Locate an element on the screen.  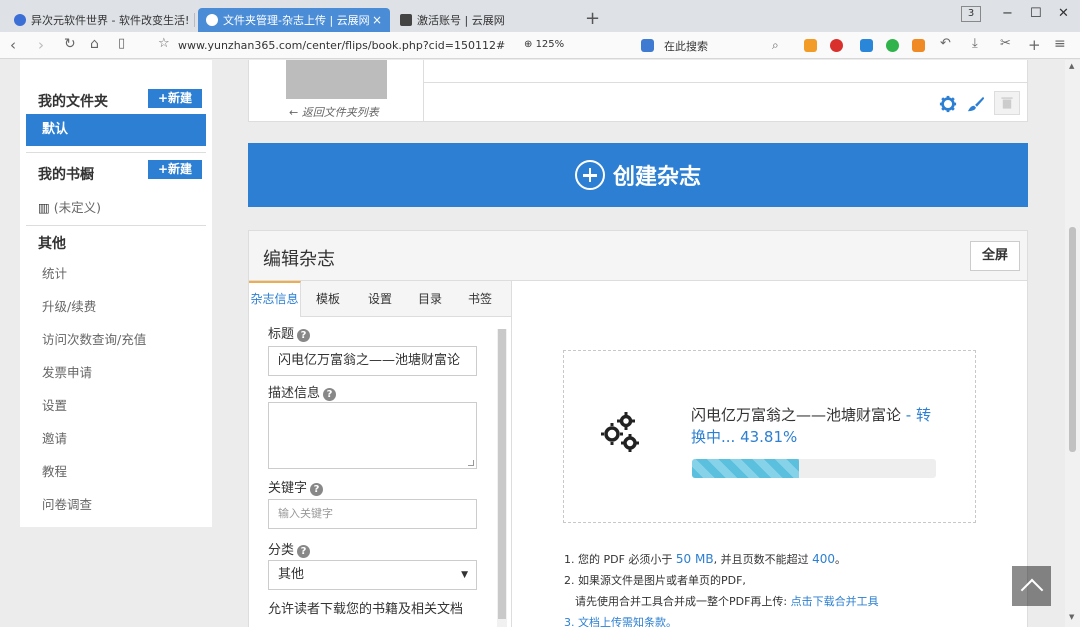
game-icon is located at coordinates (810, 45).